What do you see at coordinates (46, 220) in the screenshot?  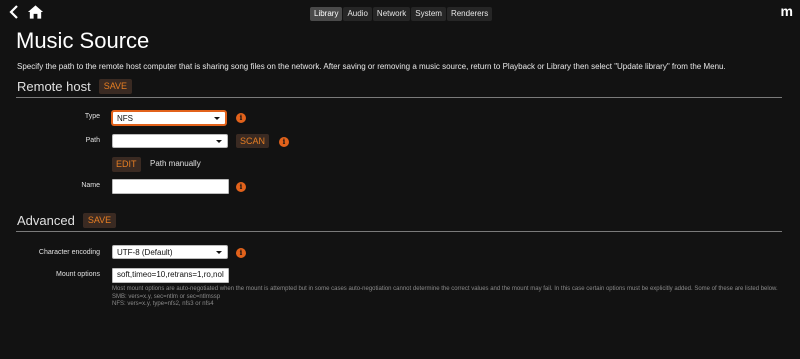 I see `advanced-heading: Advanced` at bounding box center [46, 220].